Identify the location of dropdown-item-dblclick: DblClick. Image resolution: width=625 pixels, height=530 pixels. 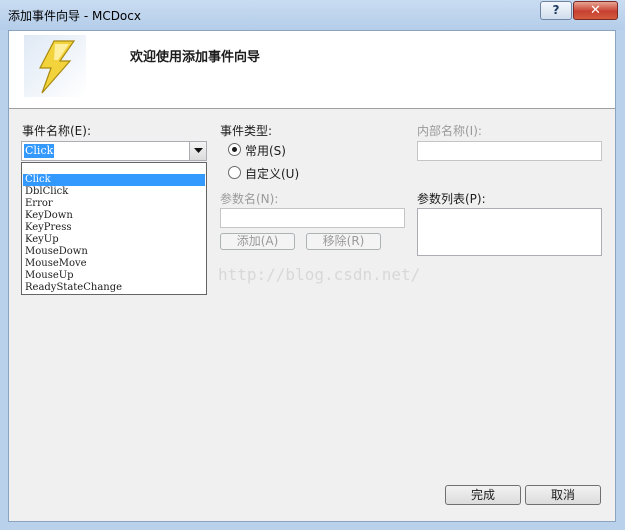
(114, 192).